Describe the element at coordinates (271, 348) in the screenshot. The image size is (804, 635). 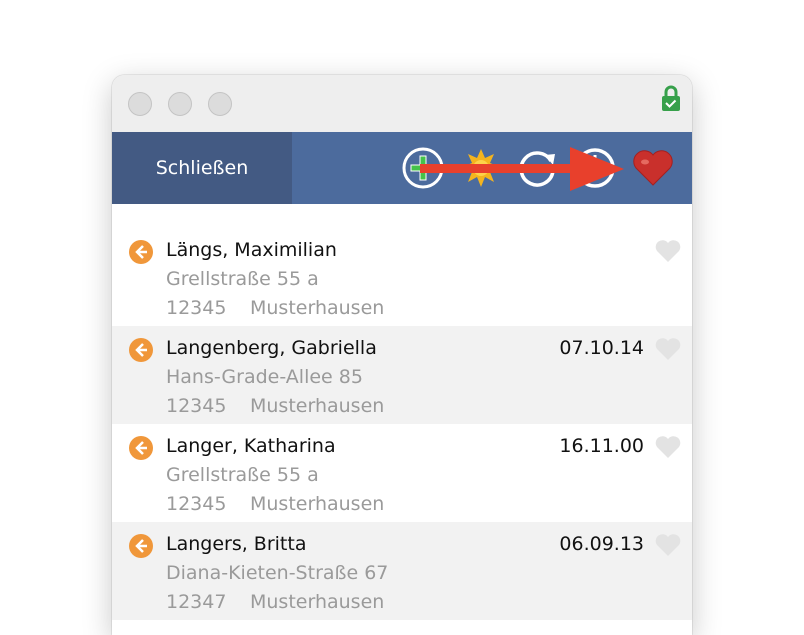
I see `contact-name: Langenberg, Gabriella` at that location.